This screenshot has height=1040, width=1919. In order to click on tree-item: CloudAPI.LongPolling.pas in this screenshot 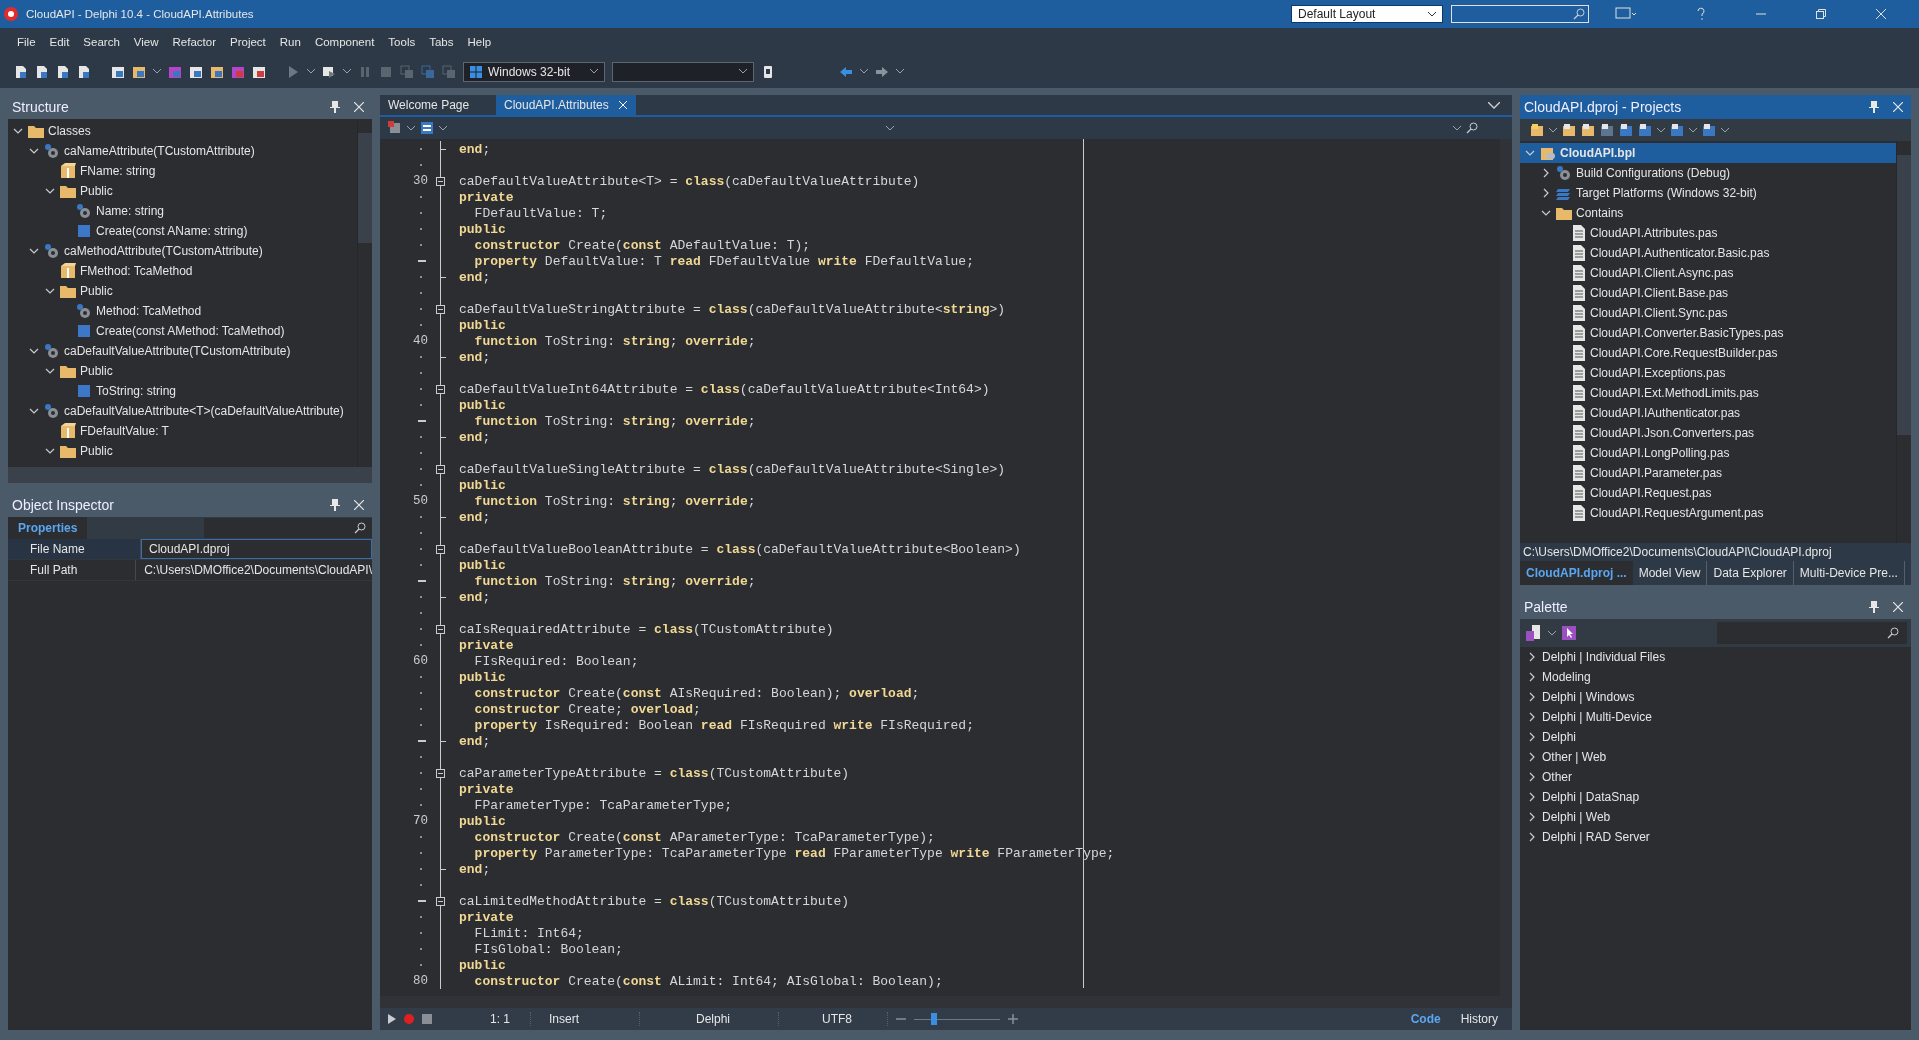, I will do `click(1724, 453)`.